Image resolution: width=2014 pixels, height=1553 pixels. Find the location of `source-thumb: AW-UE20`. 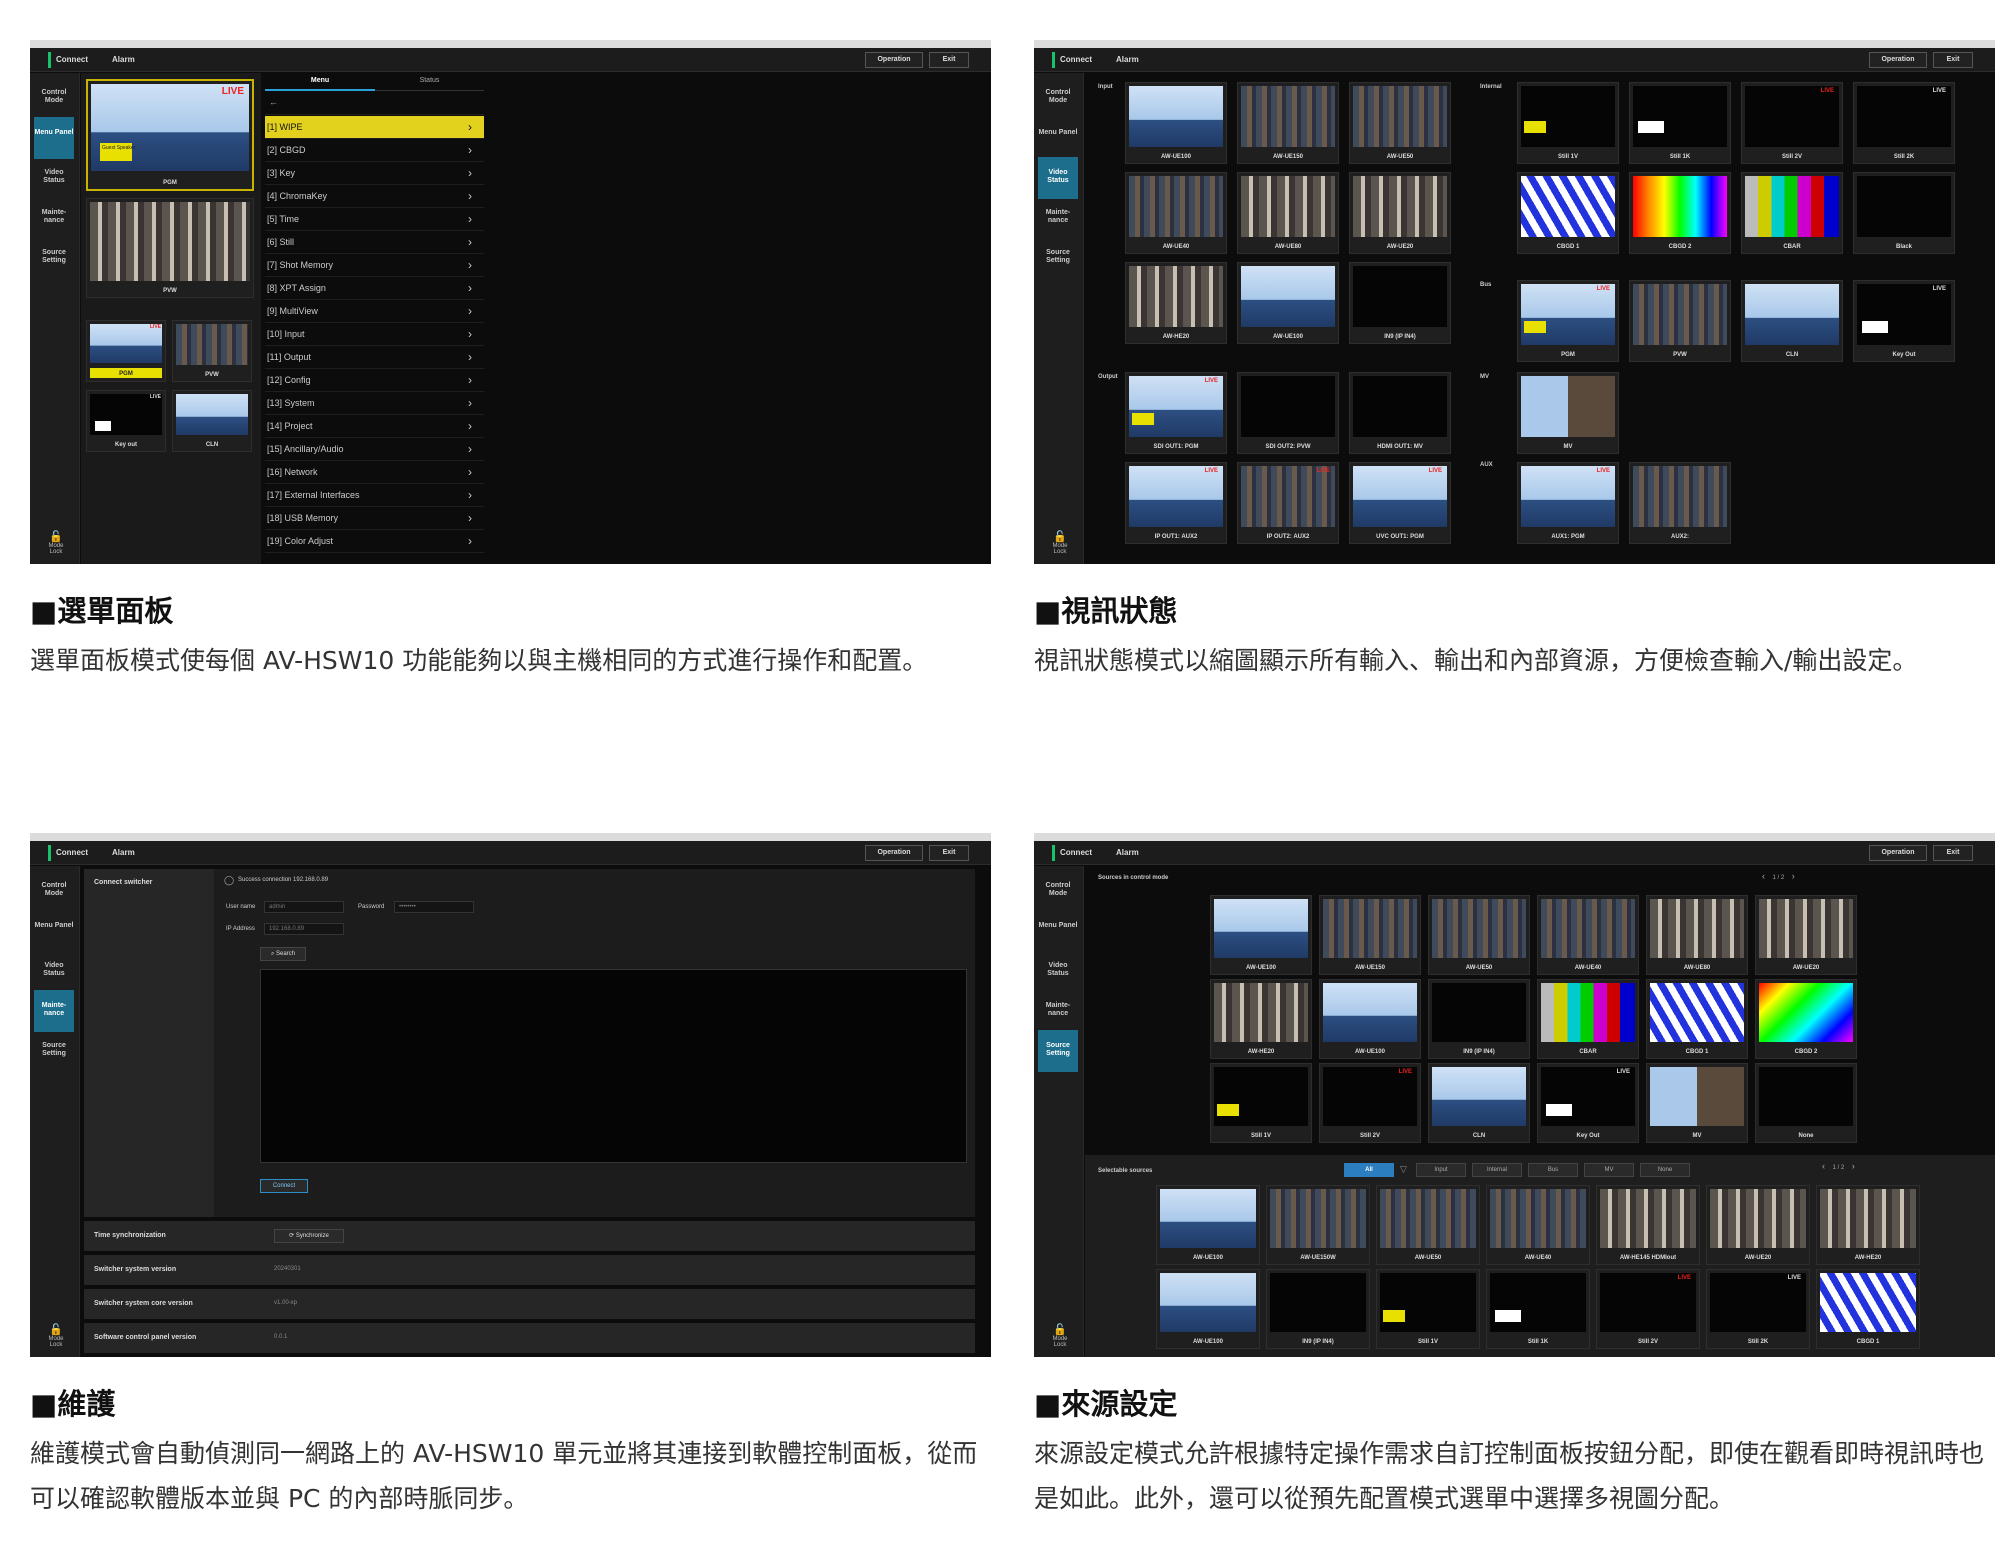

source-thumb: AW-UE20 is located at coordinates (1400, 213).